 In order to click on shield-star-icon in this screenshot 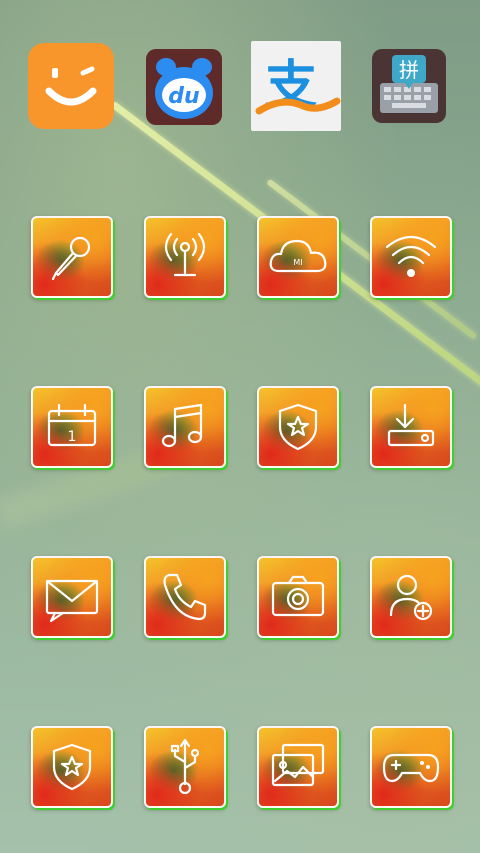, I will do `click(298, 427)`.